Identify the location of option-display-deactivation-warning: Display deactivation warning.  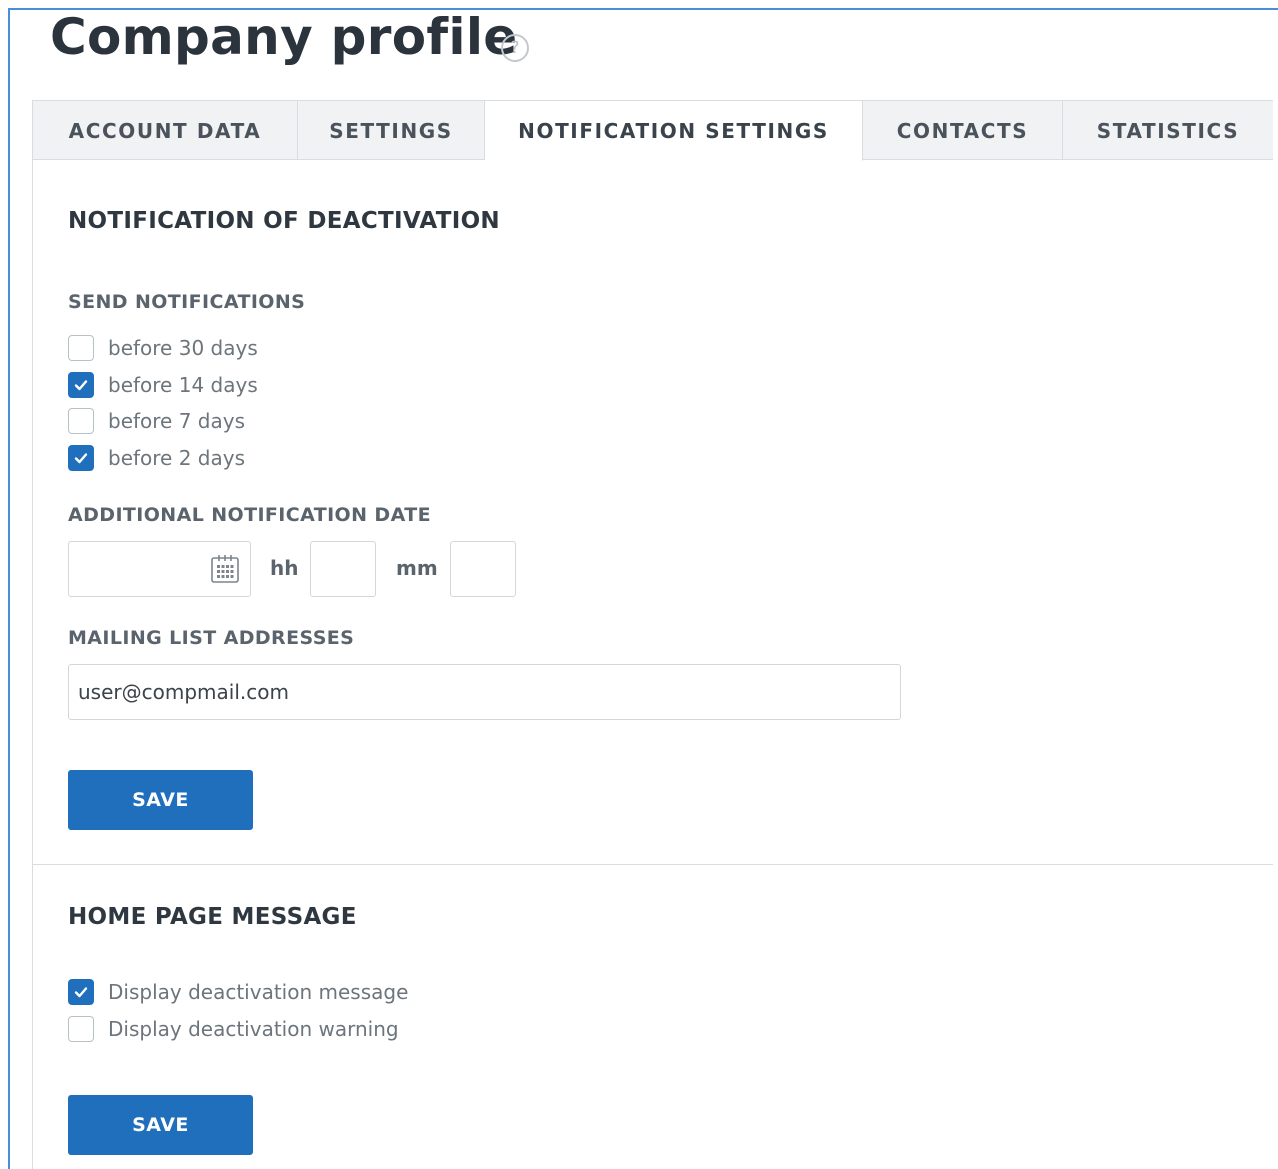
(233, 1029).